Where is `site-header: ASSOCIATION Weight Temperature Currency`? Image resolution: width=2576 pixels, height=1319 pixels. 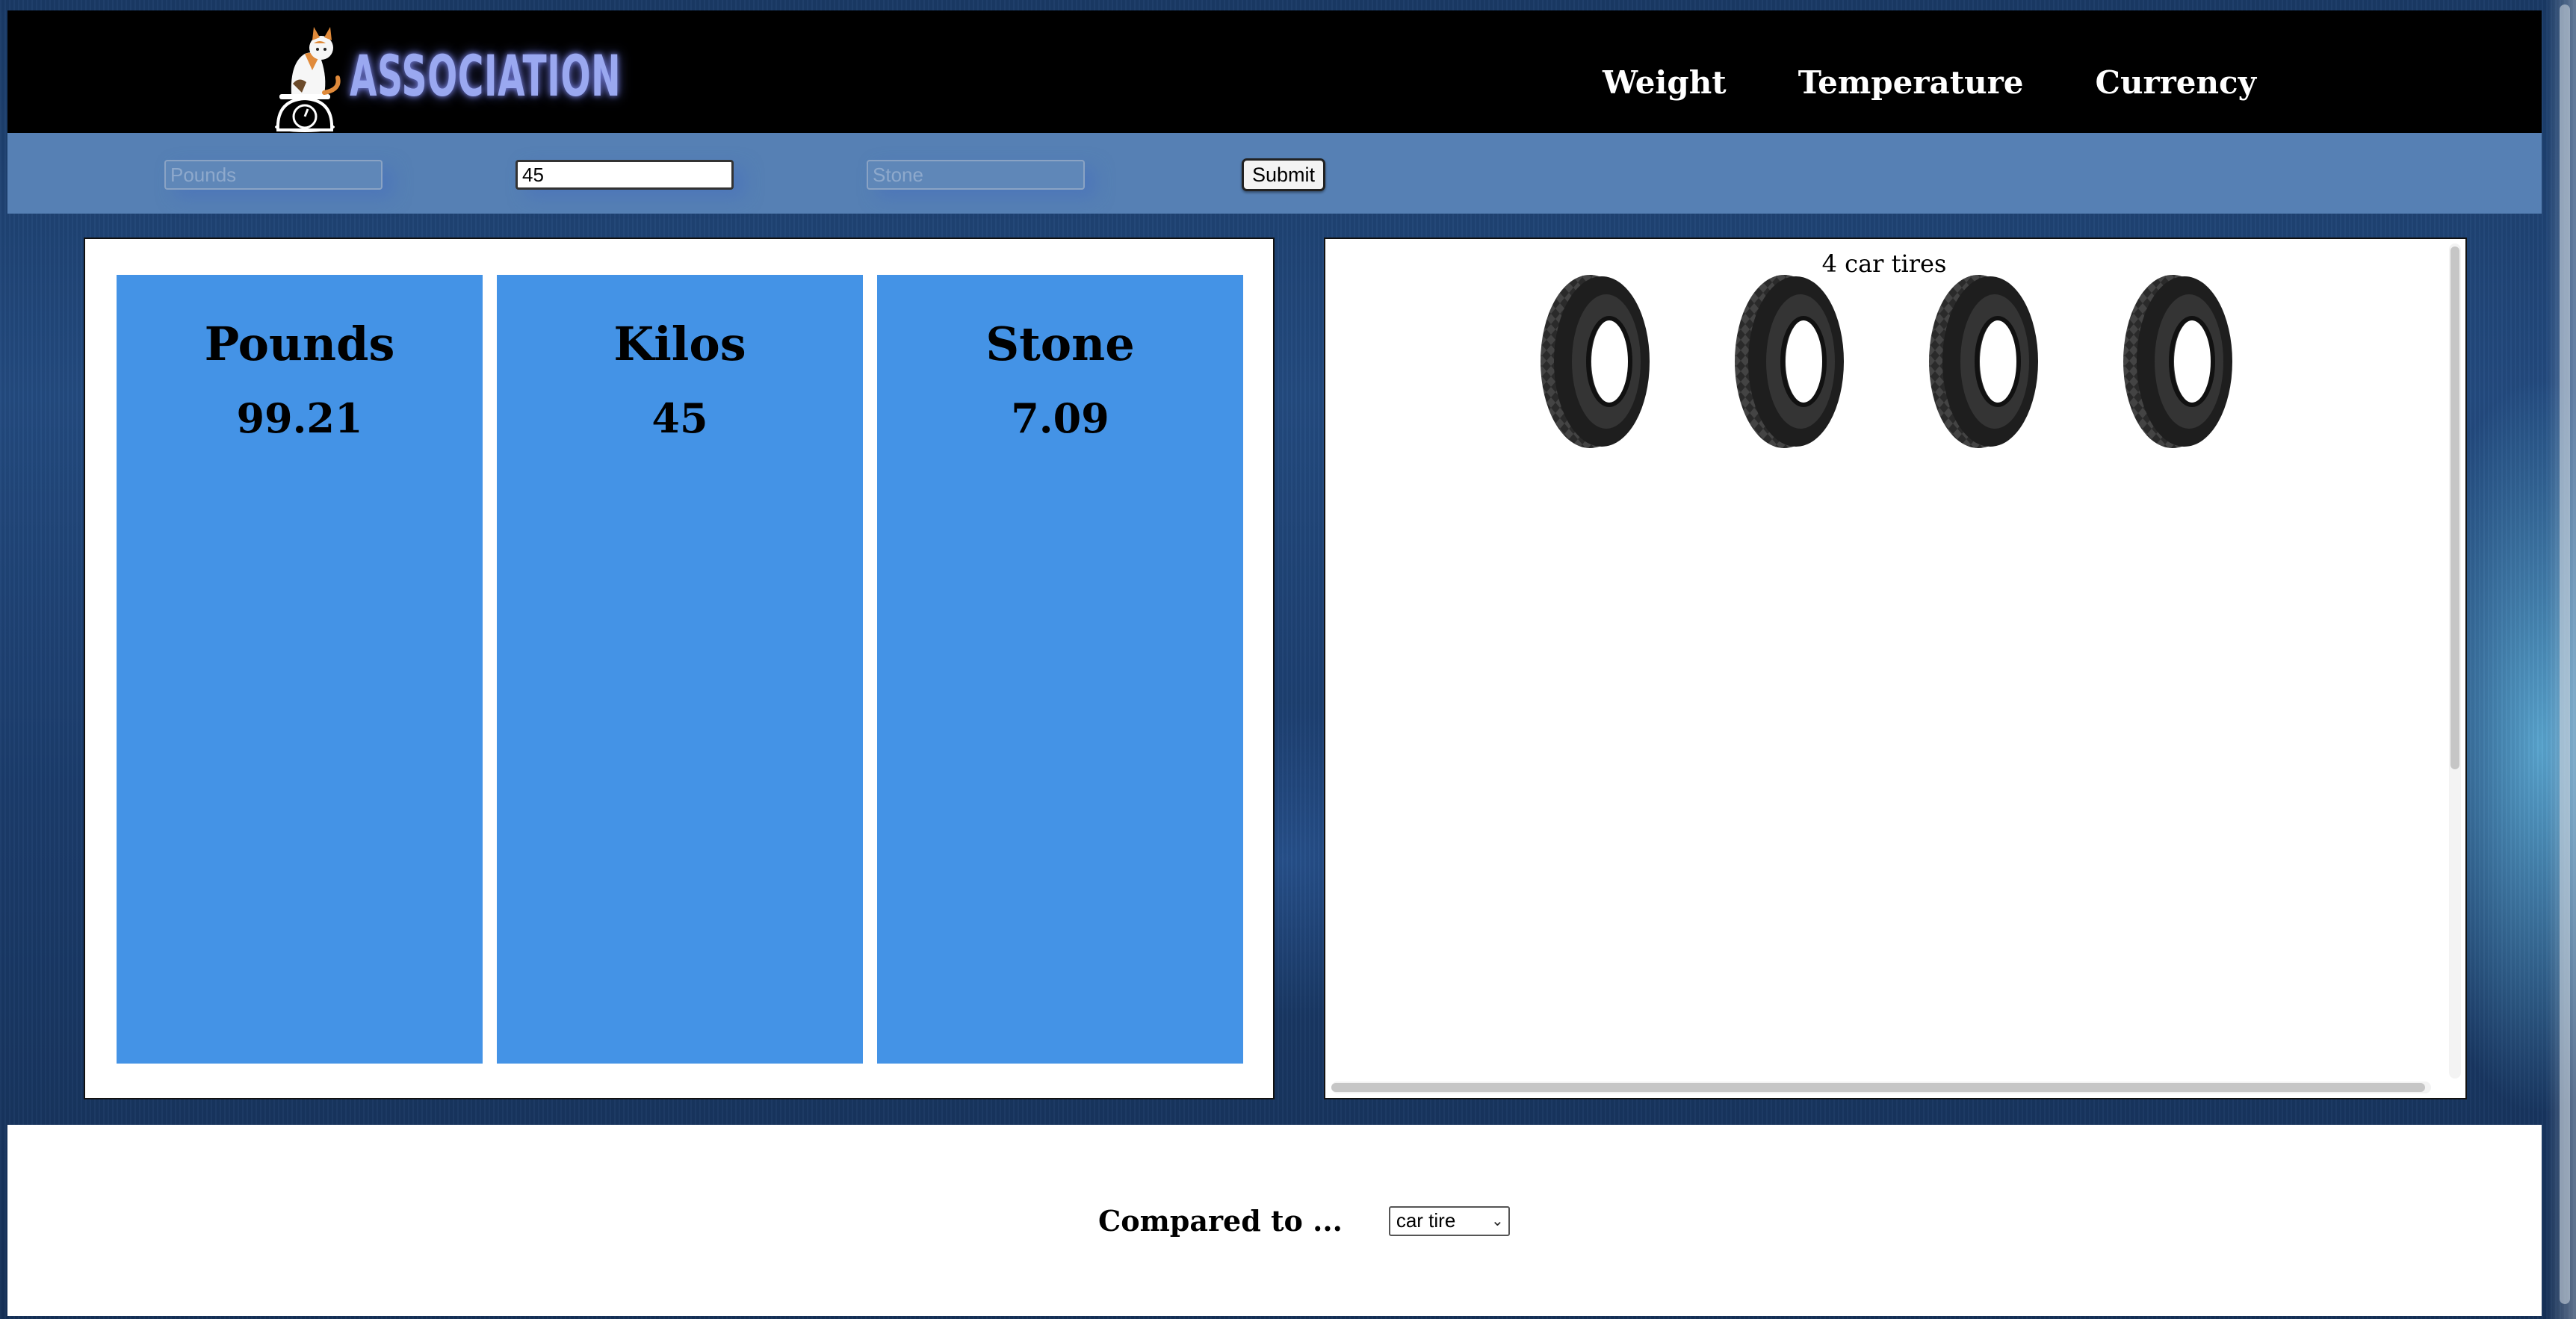 site-header: ASSOCIATION Weight Temperature Currency is located at coordinates (1274, 71).